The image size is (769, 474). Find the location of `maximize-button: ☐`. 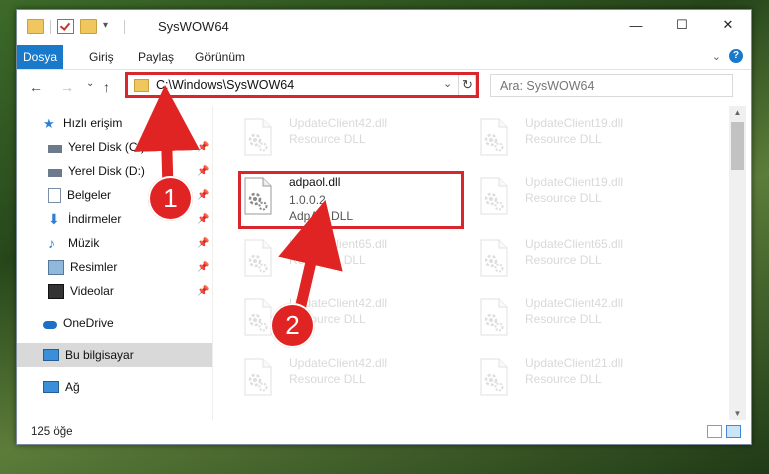

maximize-button: ☐ is located at coordinates (682, 25).